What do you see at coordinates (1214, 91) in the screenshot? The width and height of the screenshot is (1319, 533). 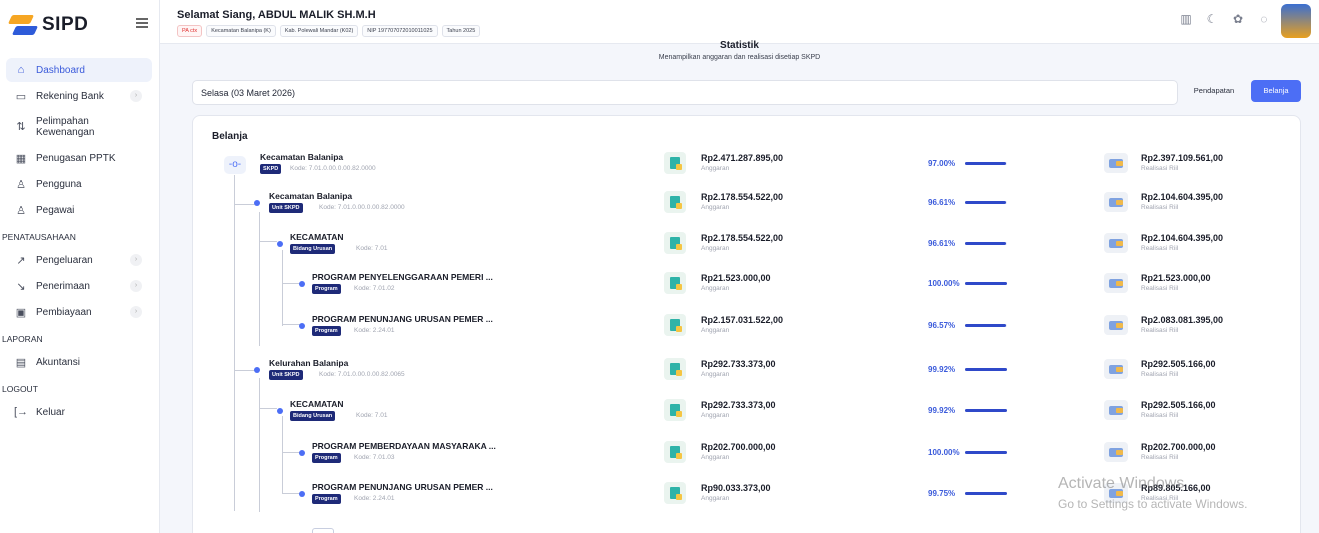 I see `tab-pendapatan: Pendapatan` at bounding box center [1214, 91].